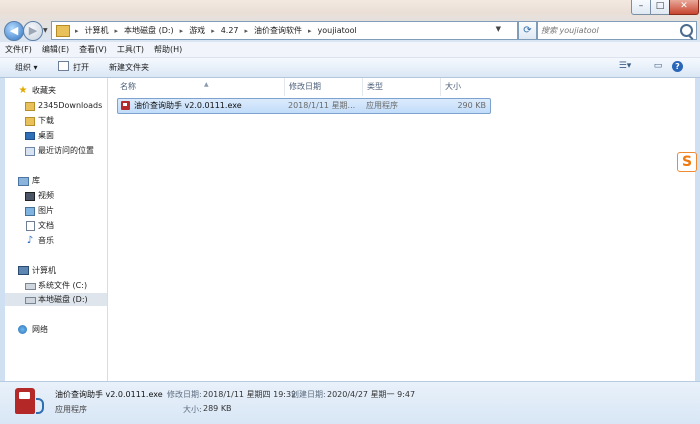 The width and height of the screenshot is (700, 424). I want to click on help-icon: ?, so click(677, 66).